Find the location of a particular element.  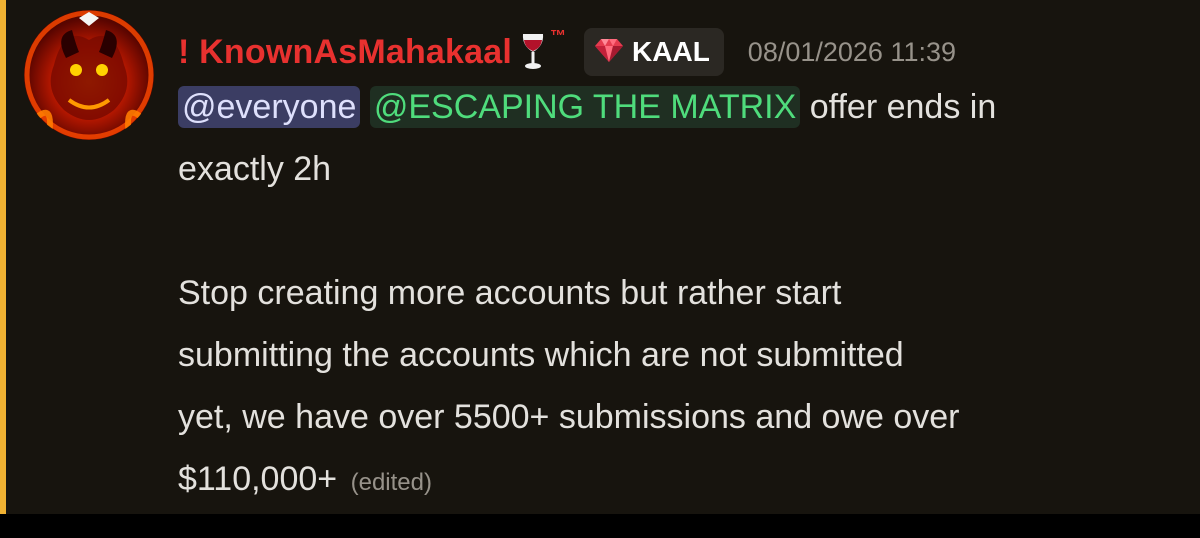

bottom-strip is located at coordinates (600, 526).